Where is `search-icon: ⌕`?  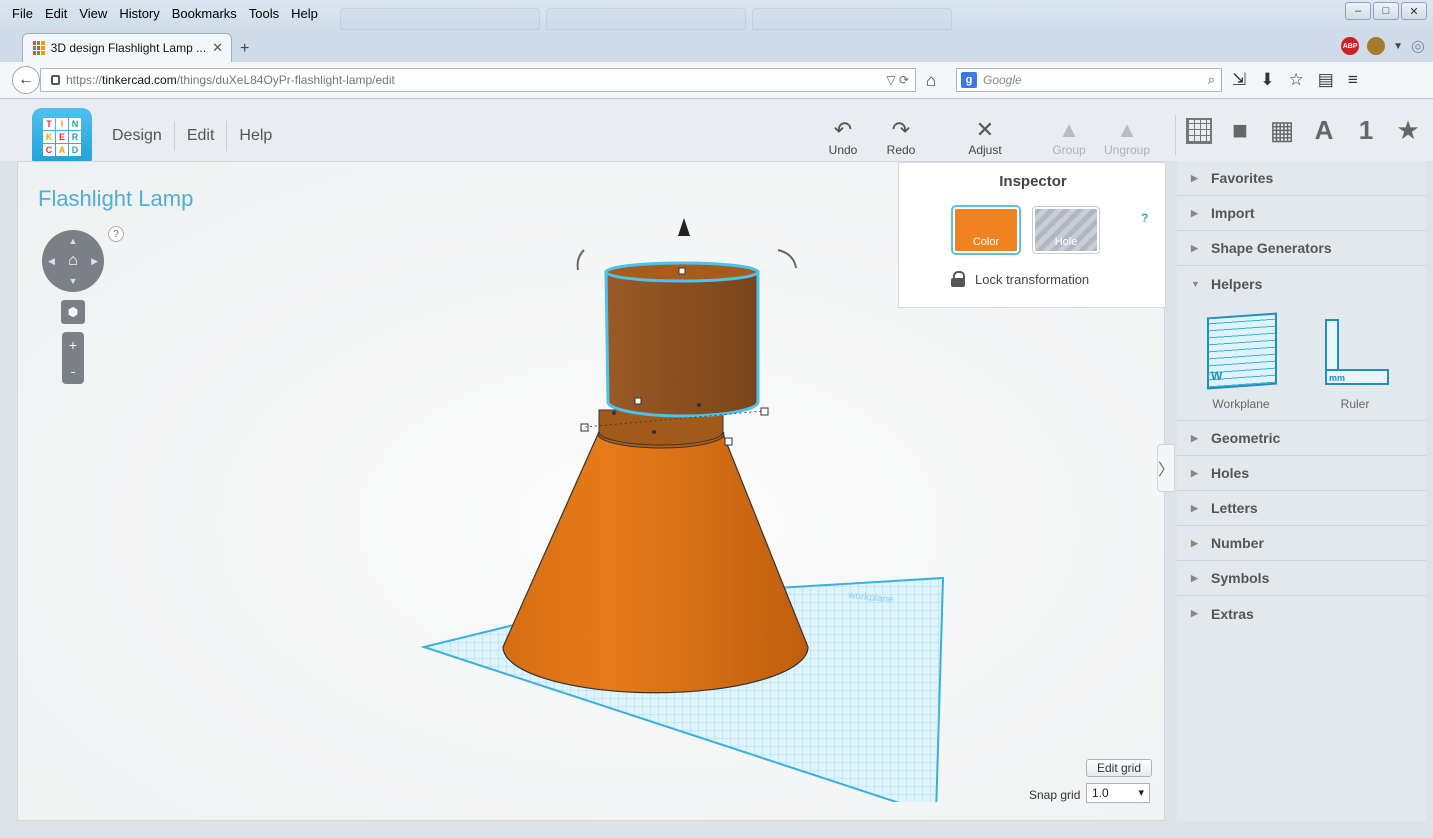 search-icon: ⌕ is located at coordinates (1211, 80).